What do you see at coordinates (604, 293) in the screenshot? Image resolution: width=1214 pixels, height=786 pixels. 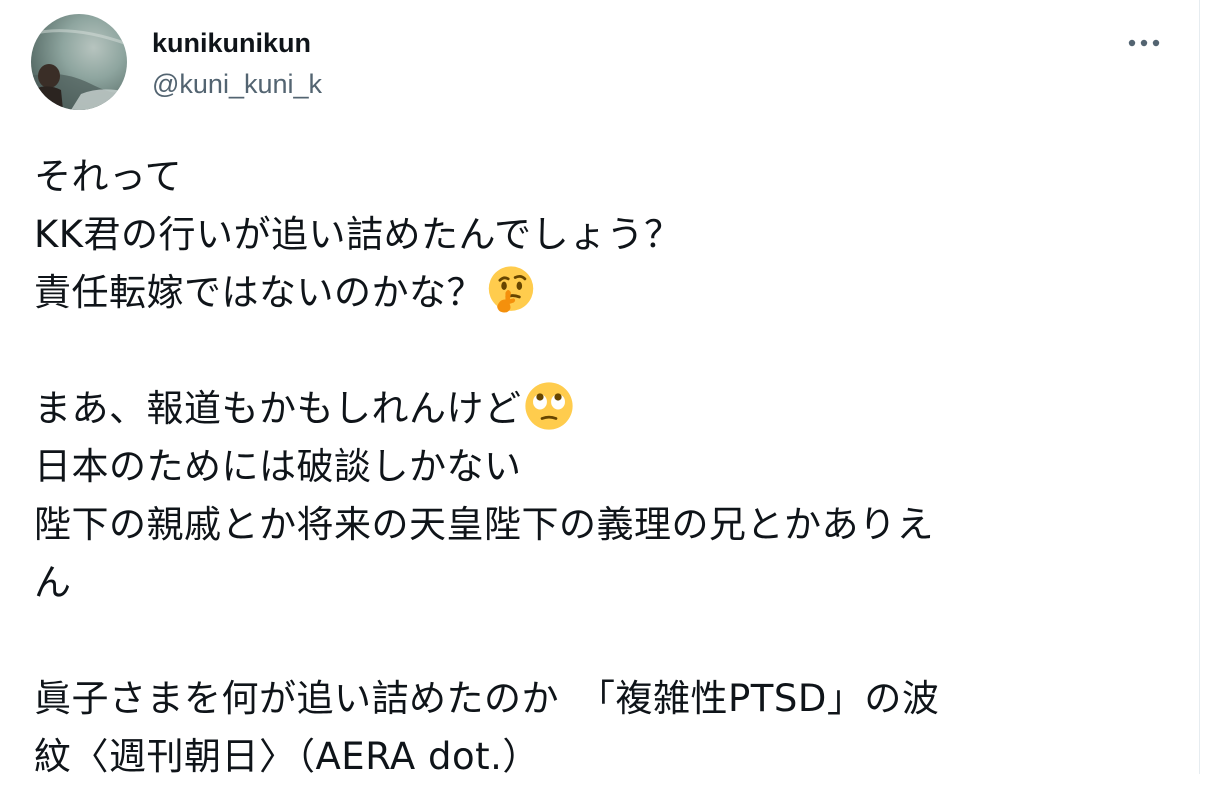 I see `tweet-line: 責任転嫁ではないのかな？` at bounding box center [604, 293].